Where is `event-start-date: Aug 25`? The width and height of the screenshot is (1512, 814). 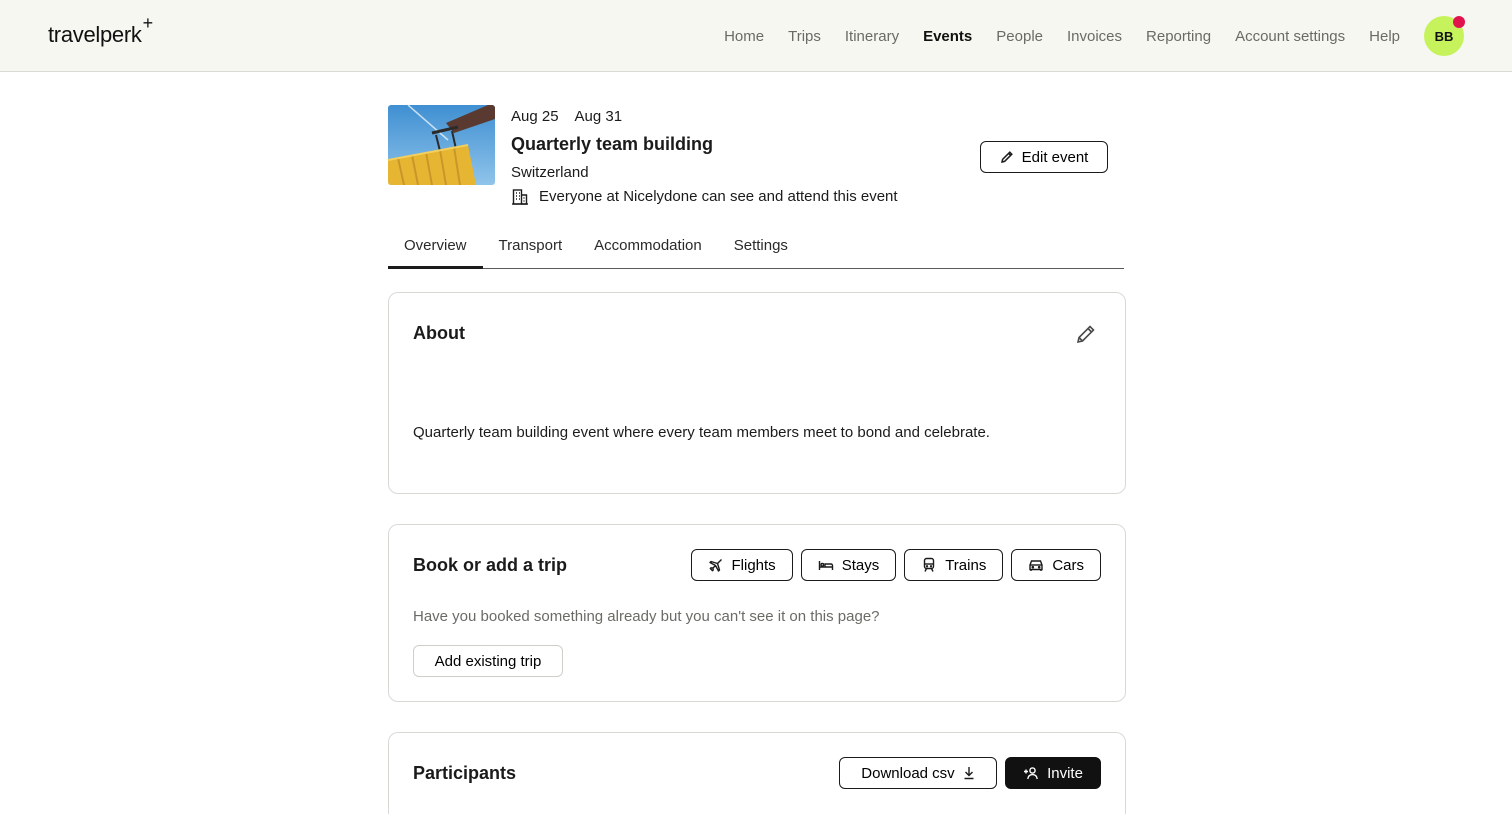
event-start-date: Aug 25 is located at coordinates (535, 116).